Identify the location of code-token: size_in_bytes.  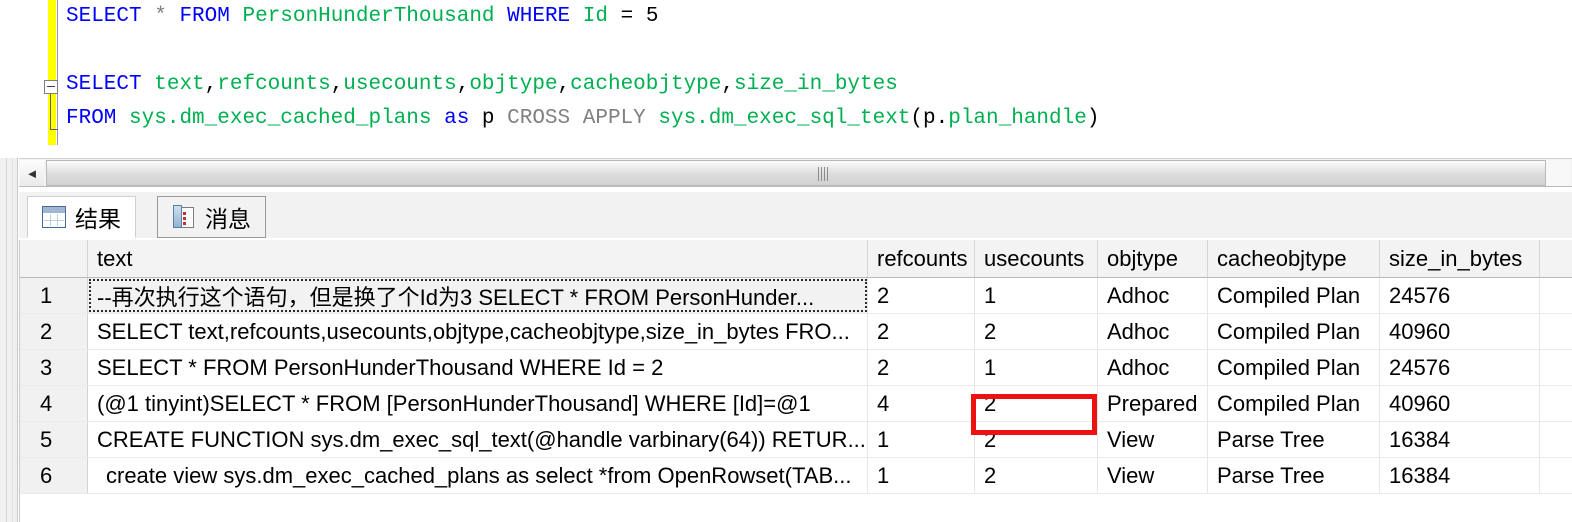
(816, 84).